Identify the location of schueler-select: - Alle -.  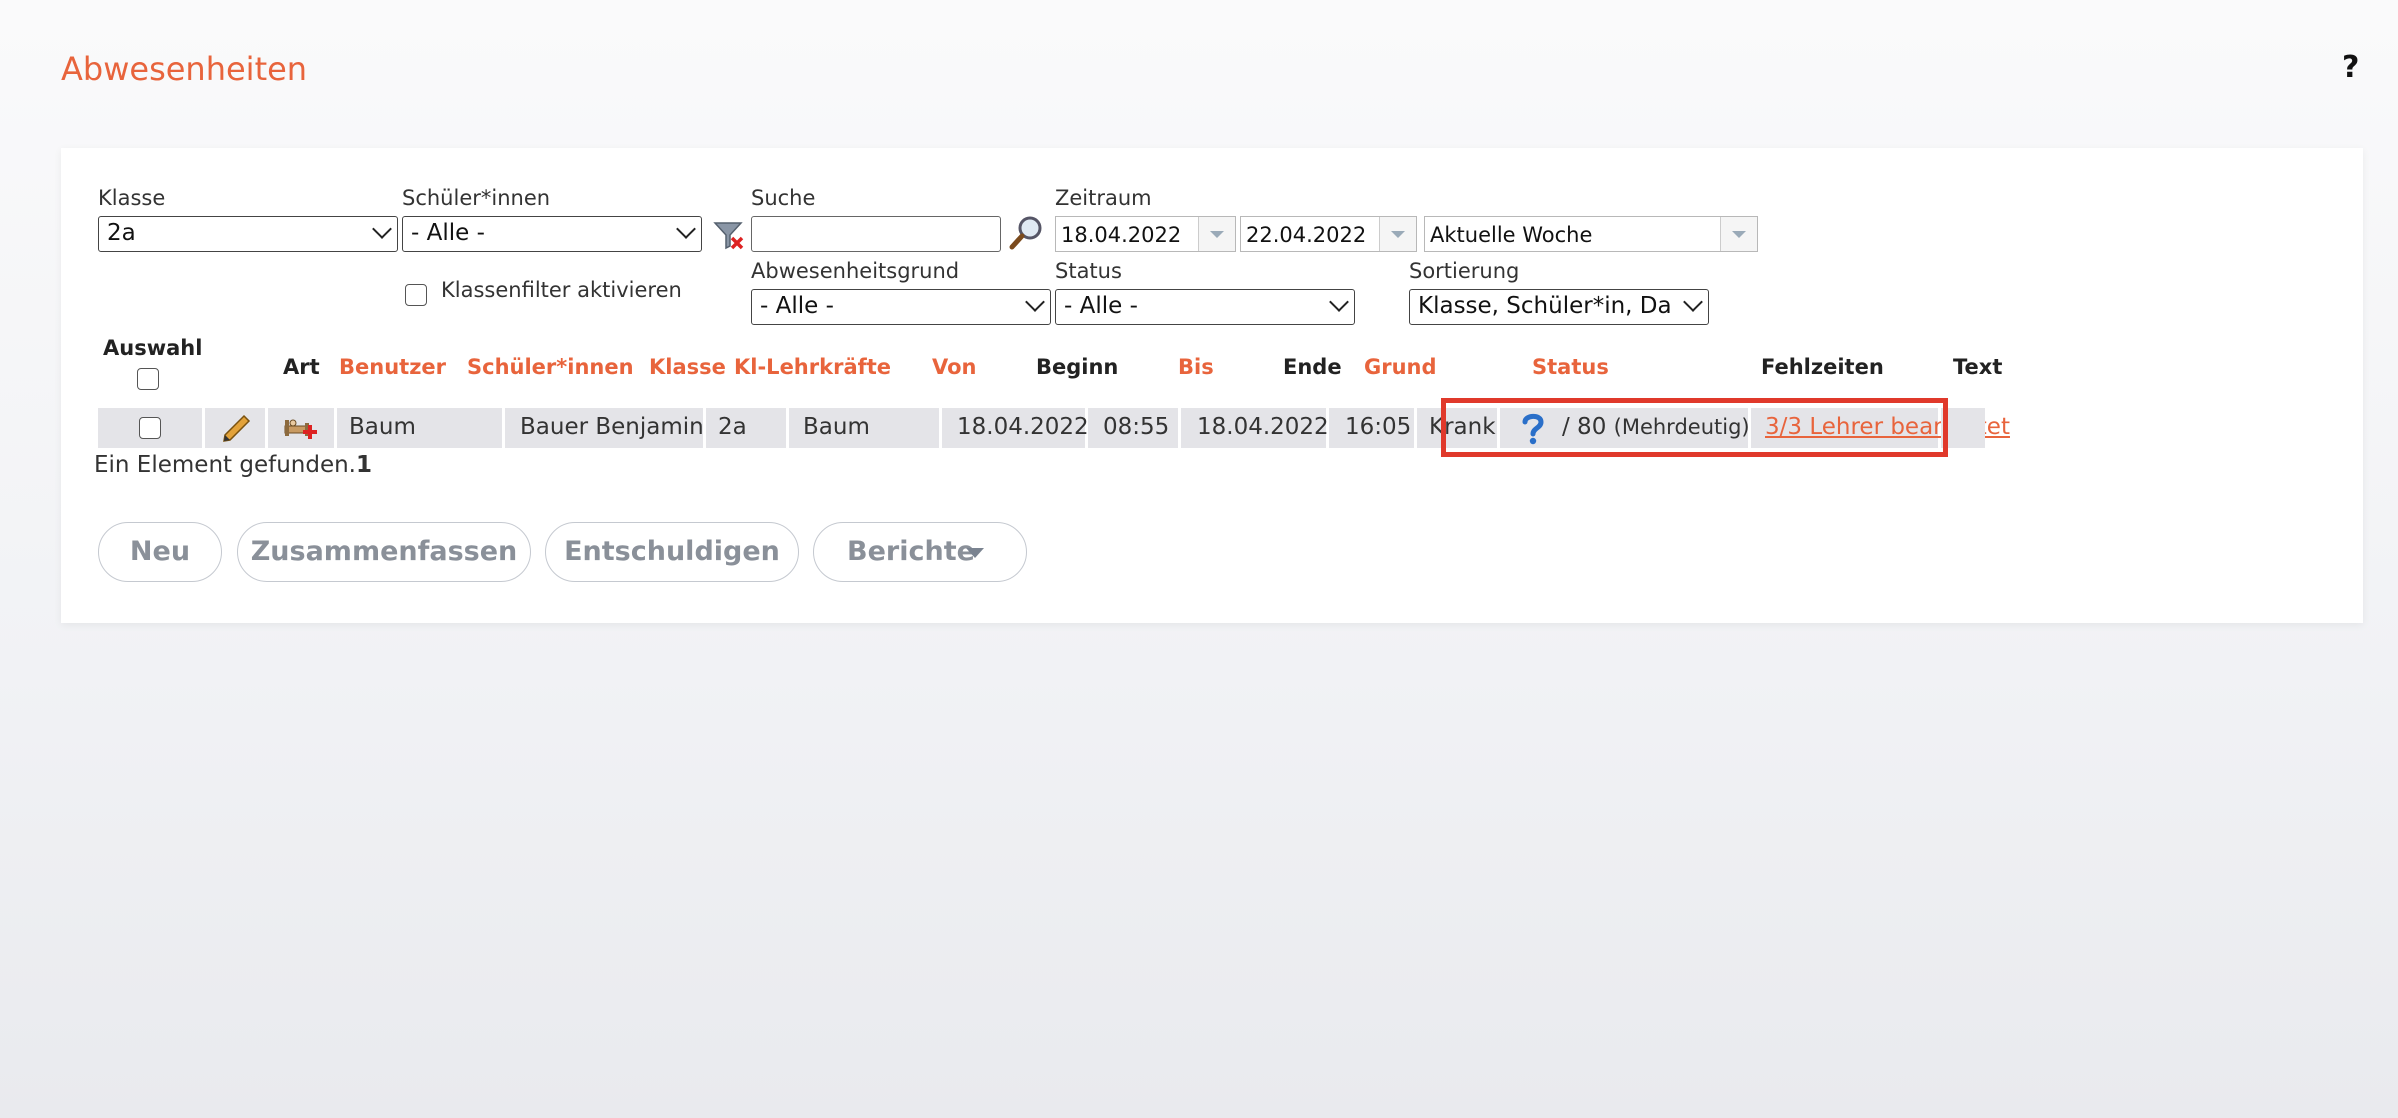
(552, 234).